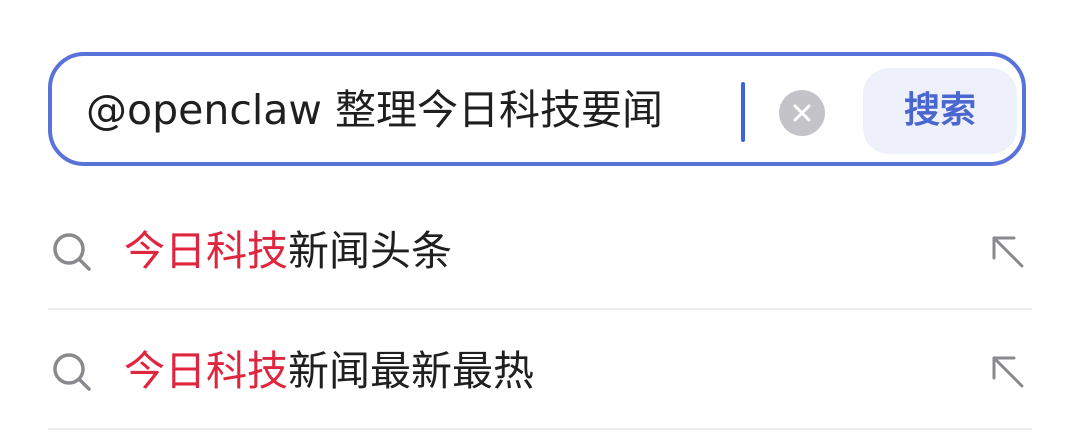 The height and width of the screenshot is (433, 1080). Describe the element at coordinates (940, 111) in the screenshot. I see `search-button: 搜索` at that location.